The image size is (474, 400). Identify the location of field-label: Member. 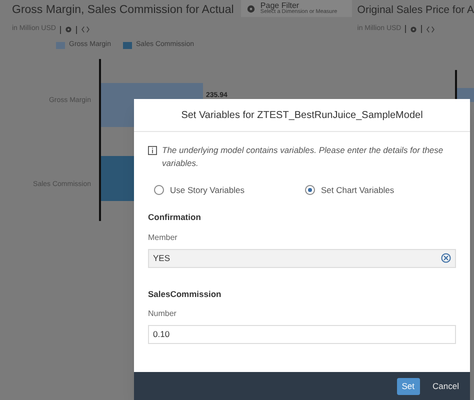
(163, 238).